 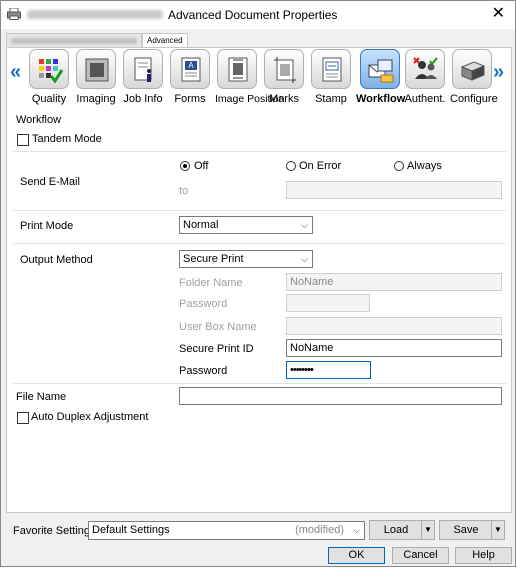 What do you see at coordinates (201, 225) in the screenshot?
I see `print-mode-value: Normal` at bounding box center [201, 225].